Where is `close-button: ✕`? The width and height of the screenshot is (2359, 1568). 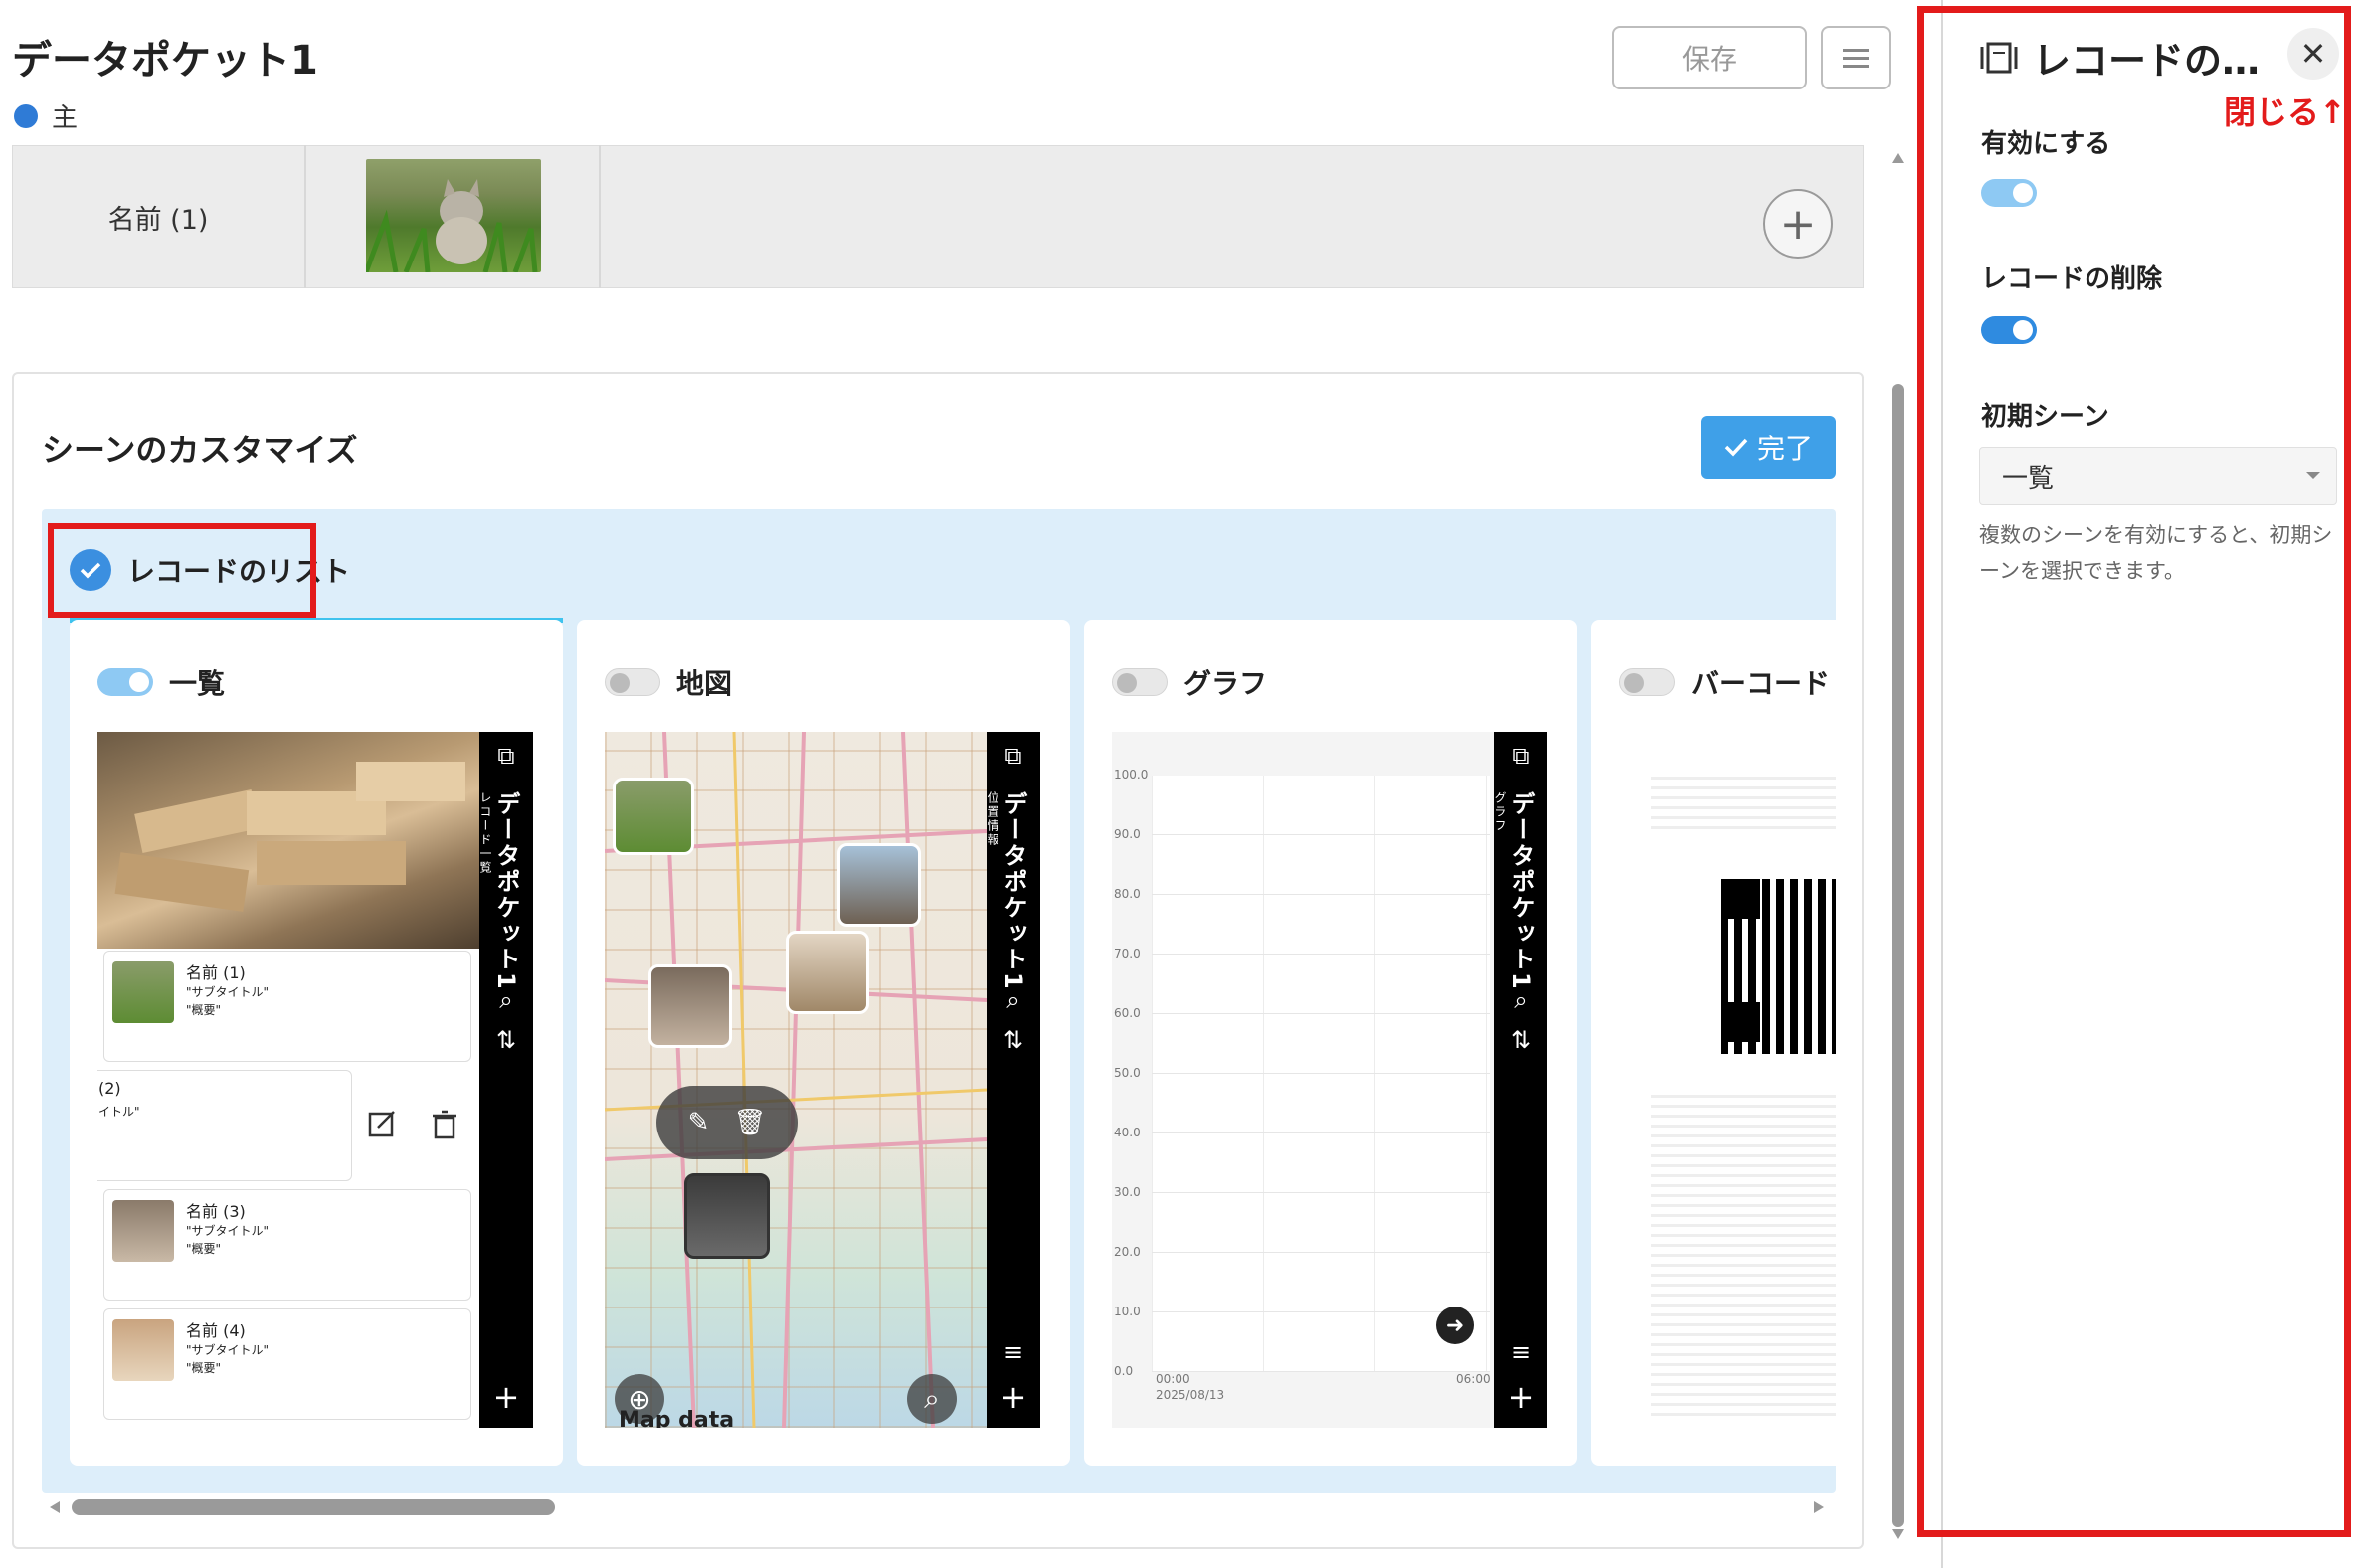
close-button: ✕ is located at coordinates (2313, 54).